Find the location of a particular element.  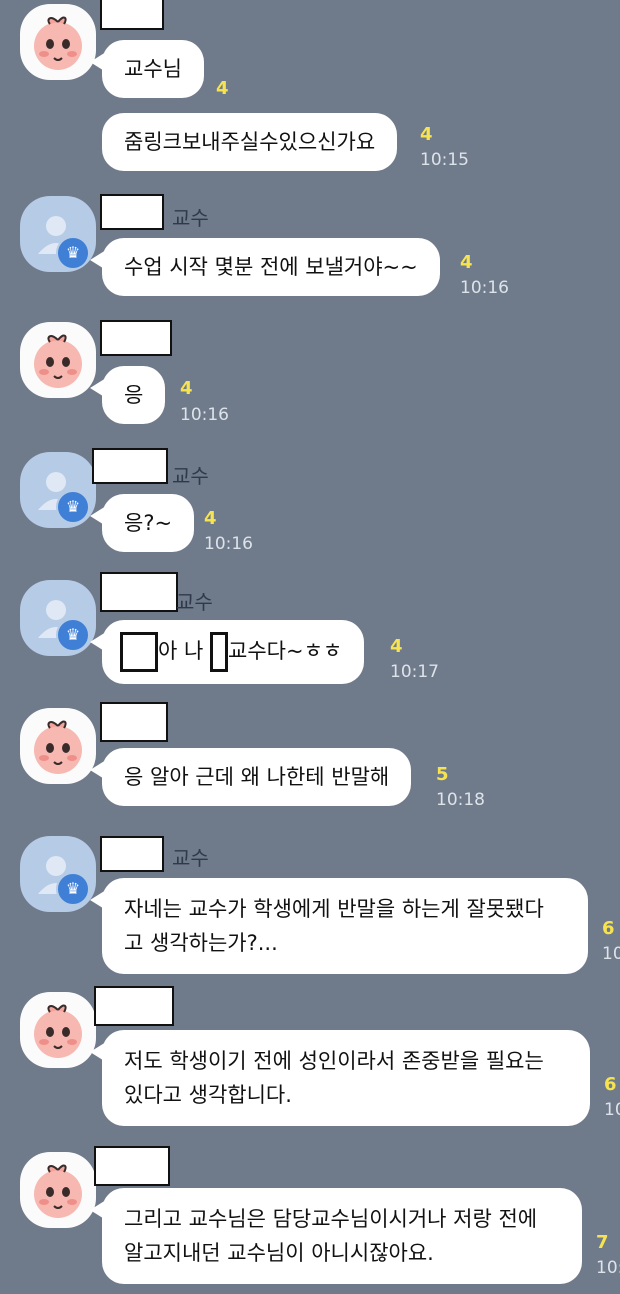

message-time: 10:17 is located at coordinates (414, 672).